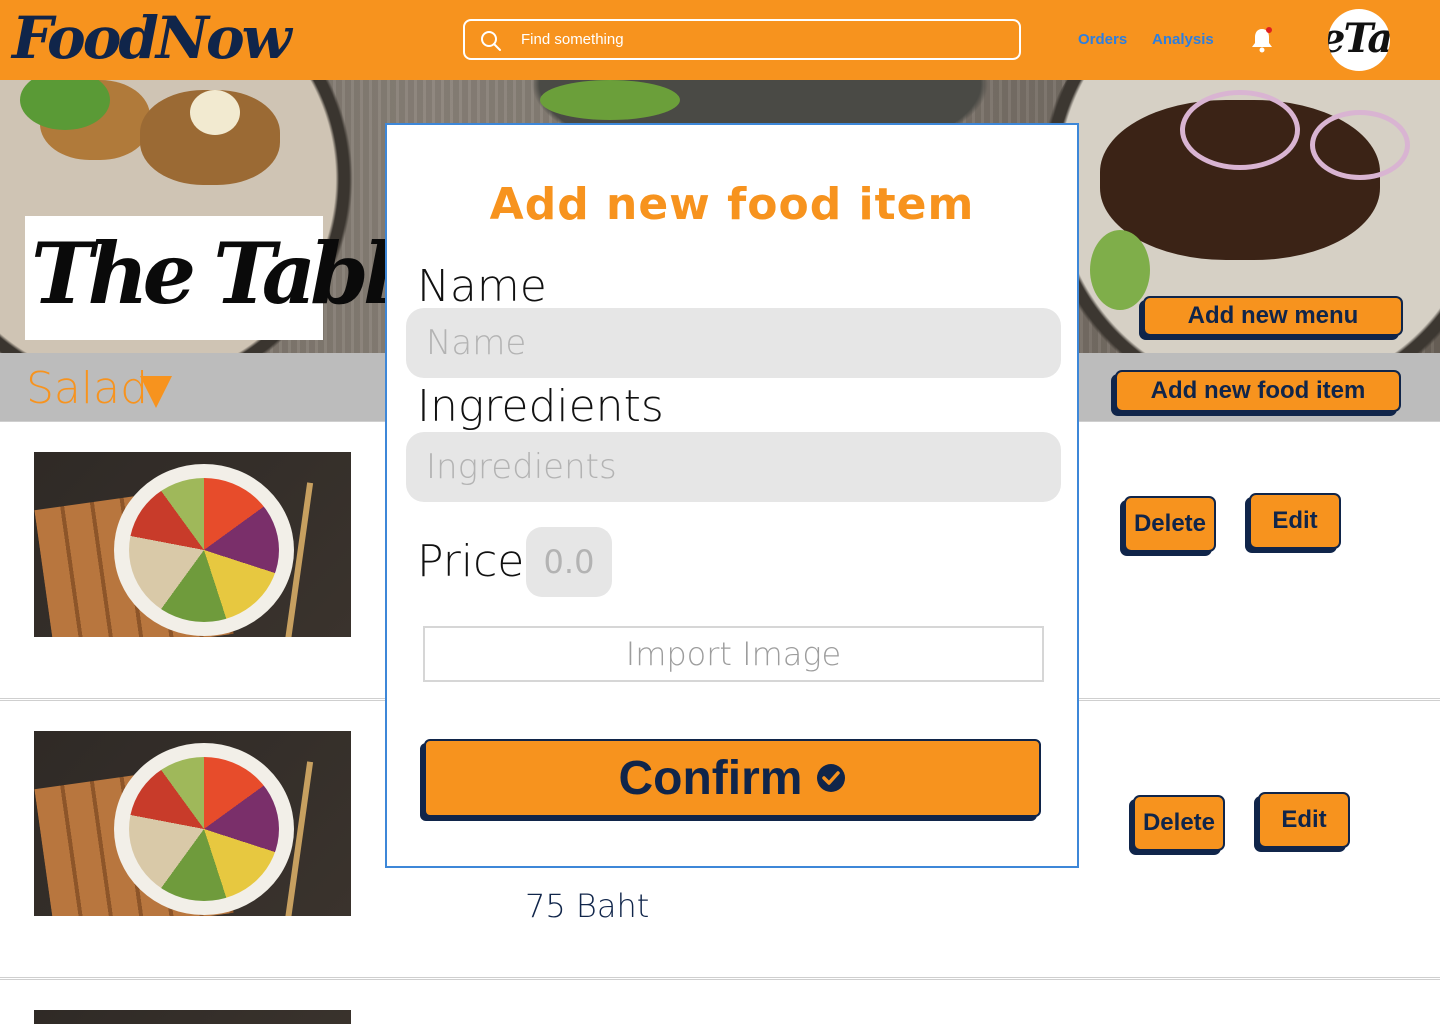  What do you see at coordinates (733, 467) in the screenshot?
I see `ingredients-input` at bounding box center [733, 467].